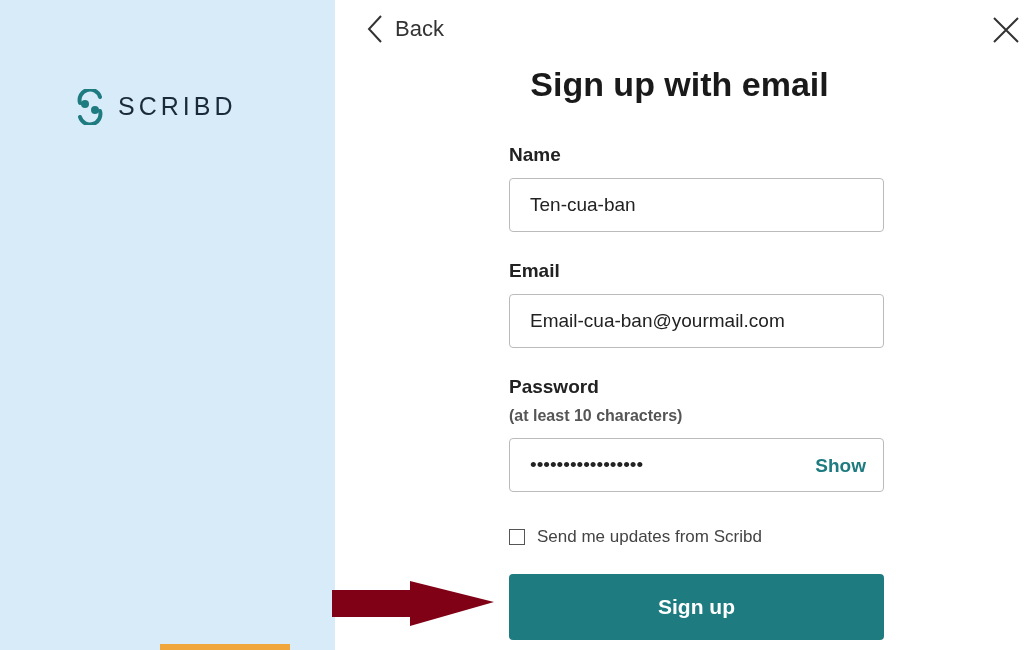  What do you see at coordinates (177, 106) in the screenshot?
I see `brand-name: SCRIBD` at bounding box center [177, 106].